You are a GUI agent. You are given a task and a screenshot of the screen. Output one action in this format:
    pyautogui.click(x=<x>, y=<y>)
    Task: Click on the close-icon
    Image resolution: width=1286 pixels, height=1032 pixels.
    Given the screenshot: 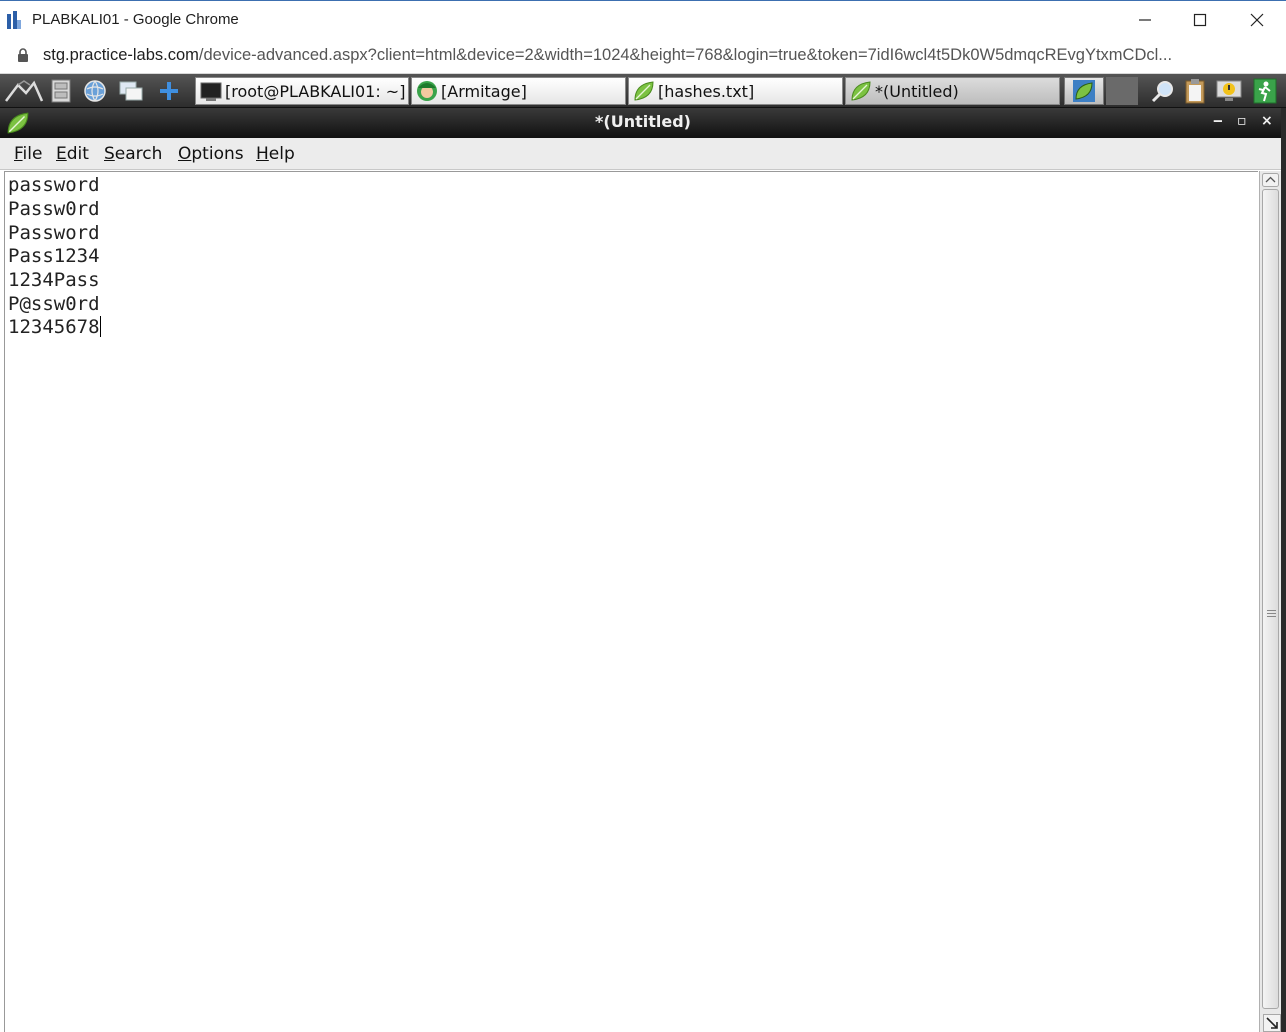 What is the action you would take?
    pyautogui.click(x=1257, y=20)
    